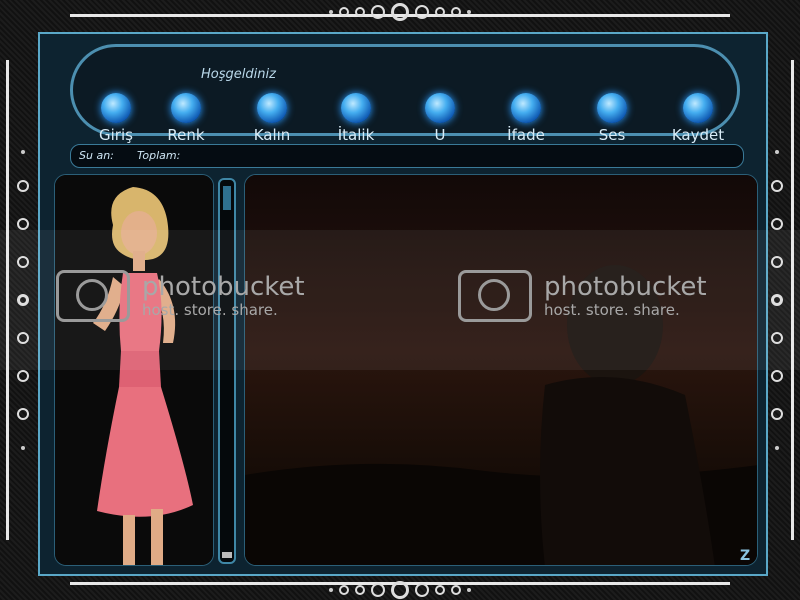 This screenshot has width=800, height=600. What do you see at coordinates (238, 74) in the screenshot?
I see `welcome-text: Hoşgeldiniz` at bounding box center [238, 74].